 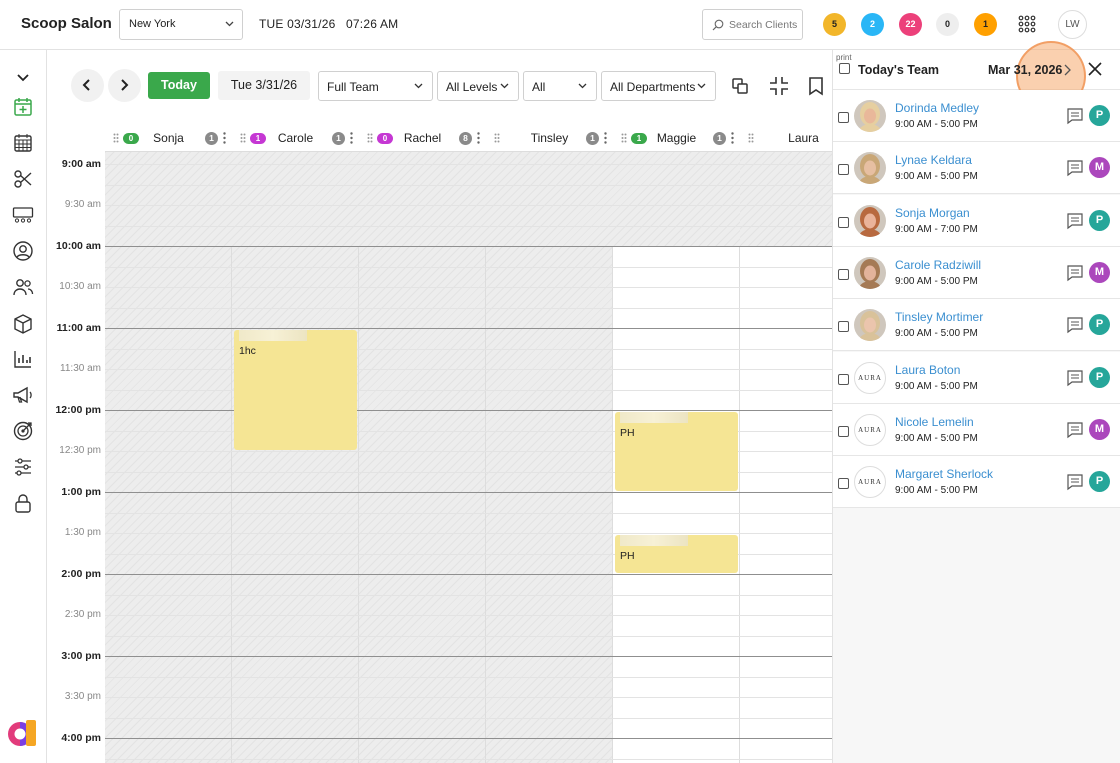 What do you see at coordinates (938, 265) in the screenshot?
I see `staff-name-link: Carole Radziwill` at bounding box center [938, 265].